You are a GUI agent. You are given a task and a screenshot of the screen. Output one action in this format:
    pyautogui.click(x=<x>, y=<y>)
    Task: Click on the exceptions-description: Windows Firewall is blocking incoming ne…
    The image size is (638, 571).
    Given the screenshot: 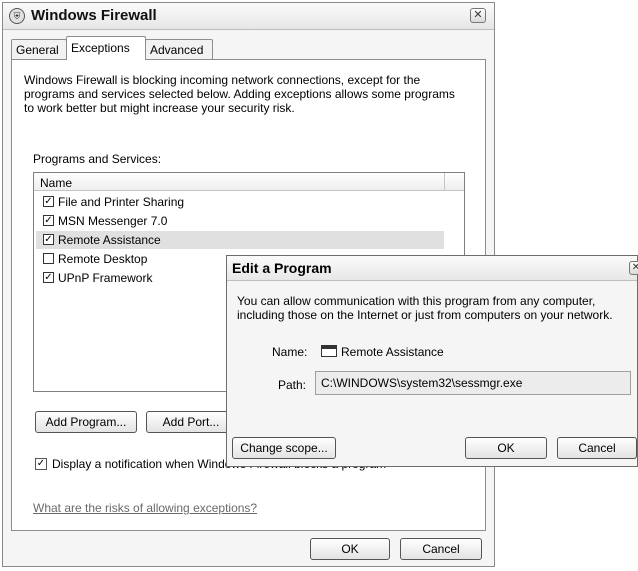 What is the action you would take?
    pyautogui.click(x=239, y=94)
    